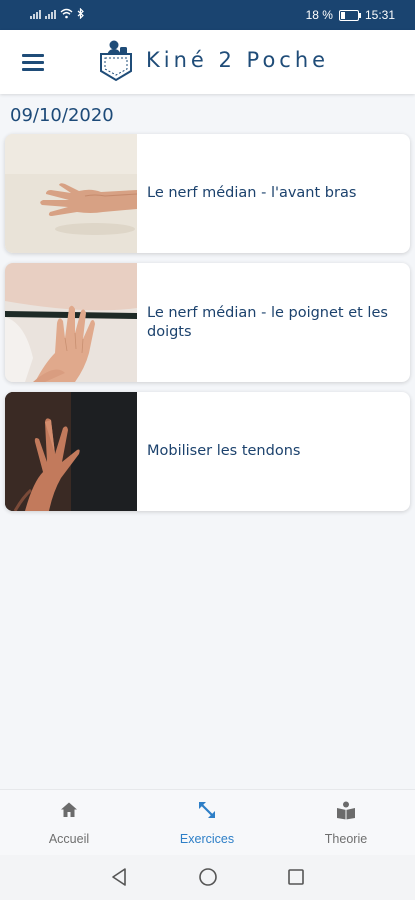 This screenshot has width=415, height=900. I want to click on bluetooth-icon, so click(80, 13).